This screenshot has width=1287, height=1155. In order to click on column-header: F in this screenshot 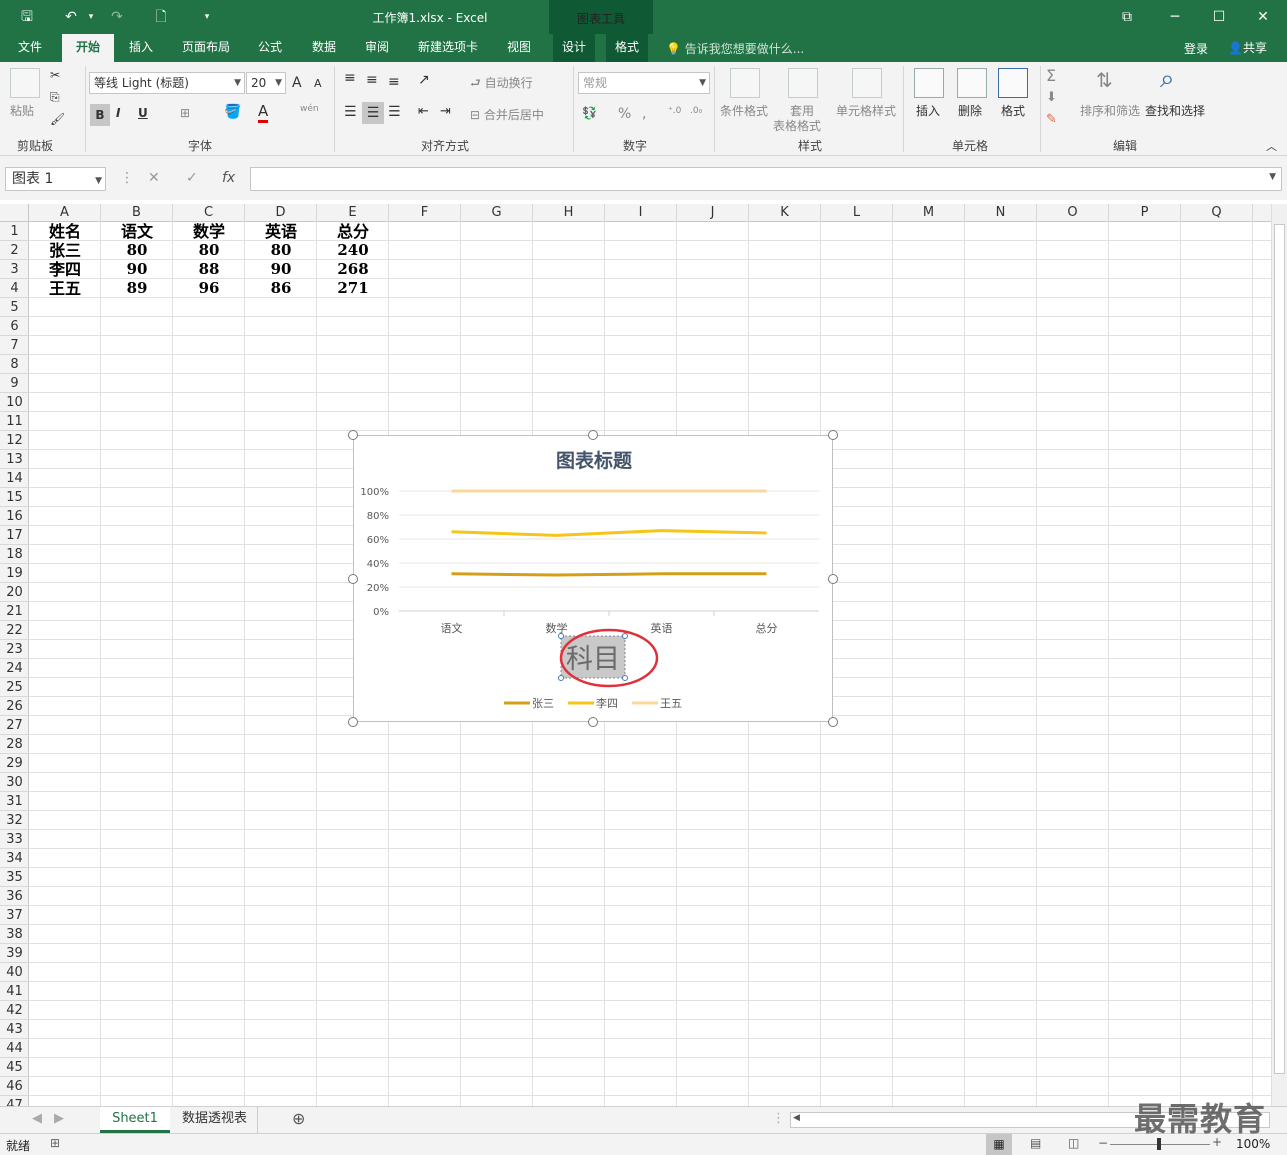, I will do `click(425, 213)`.